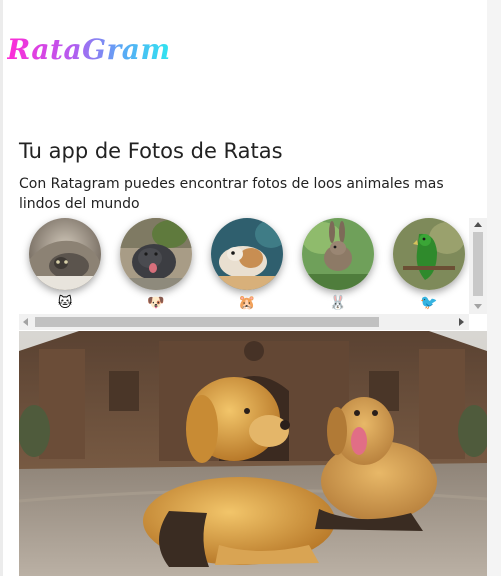  I want to click on story-avatar-rabbit, so click(338, 254).